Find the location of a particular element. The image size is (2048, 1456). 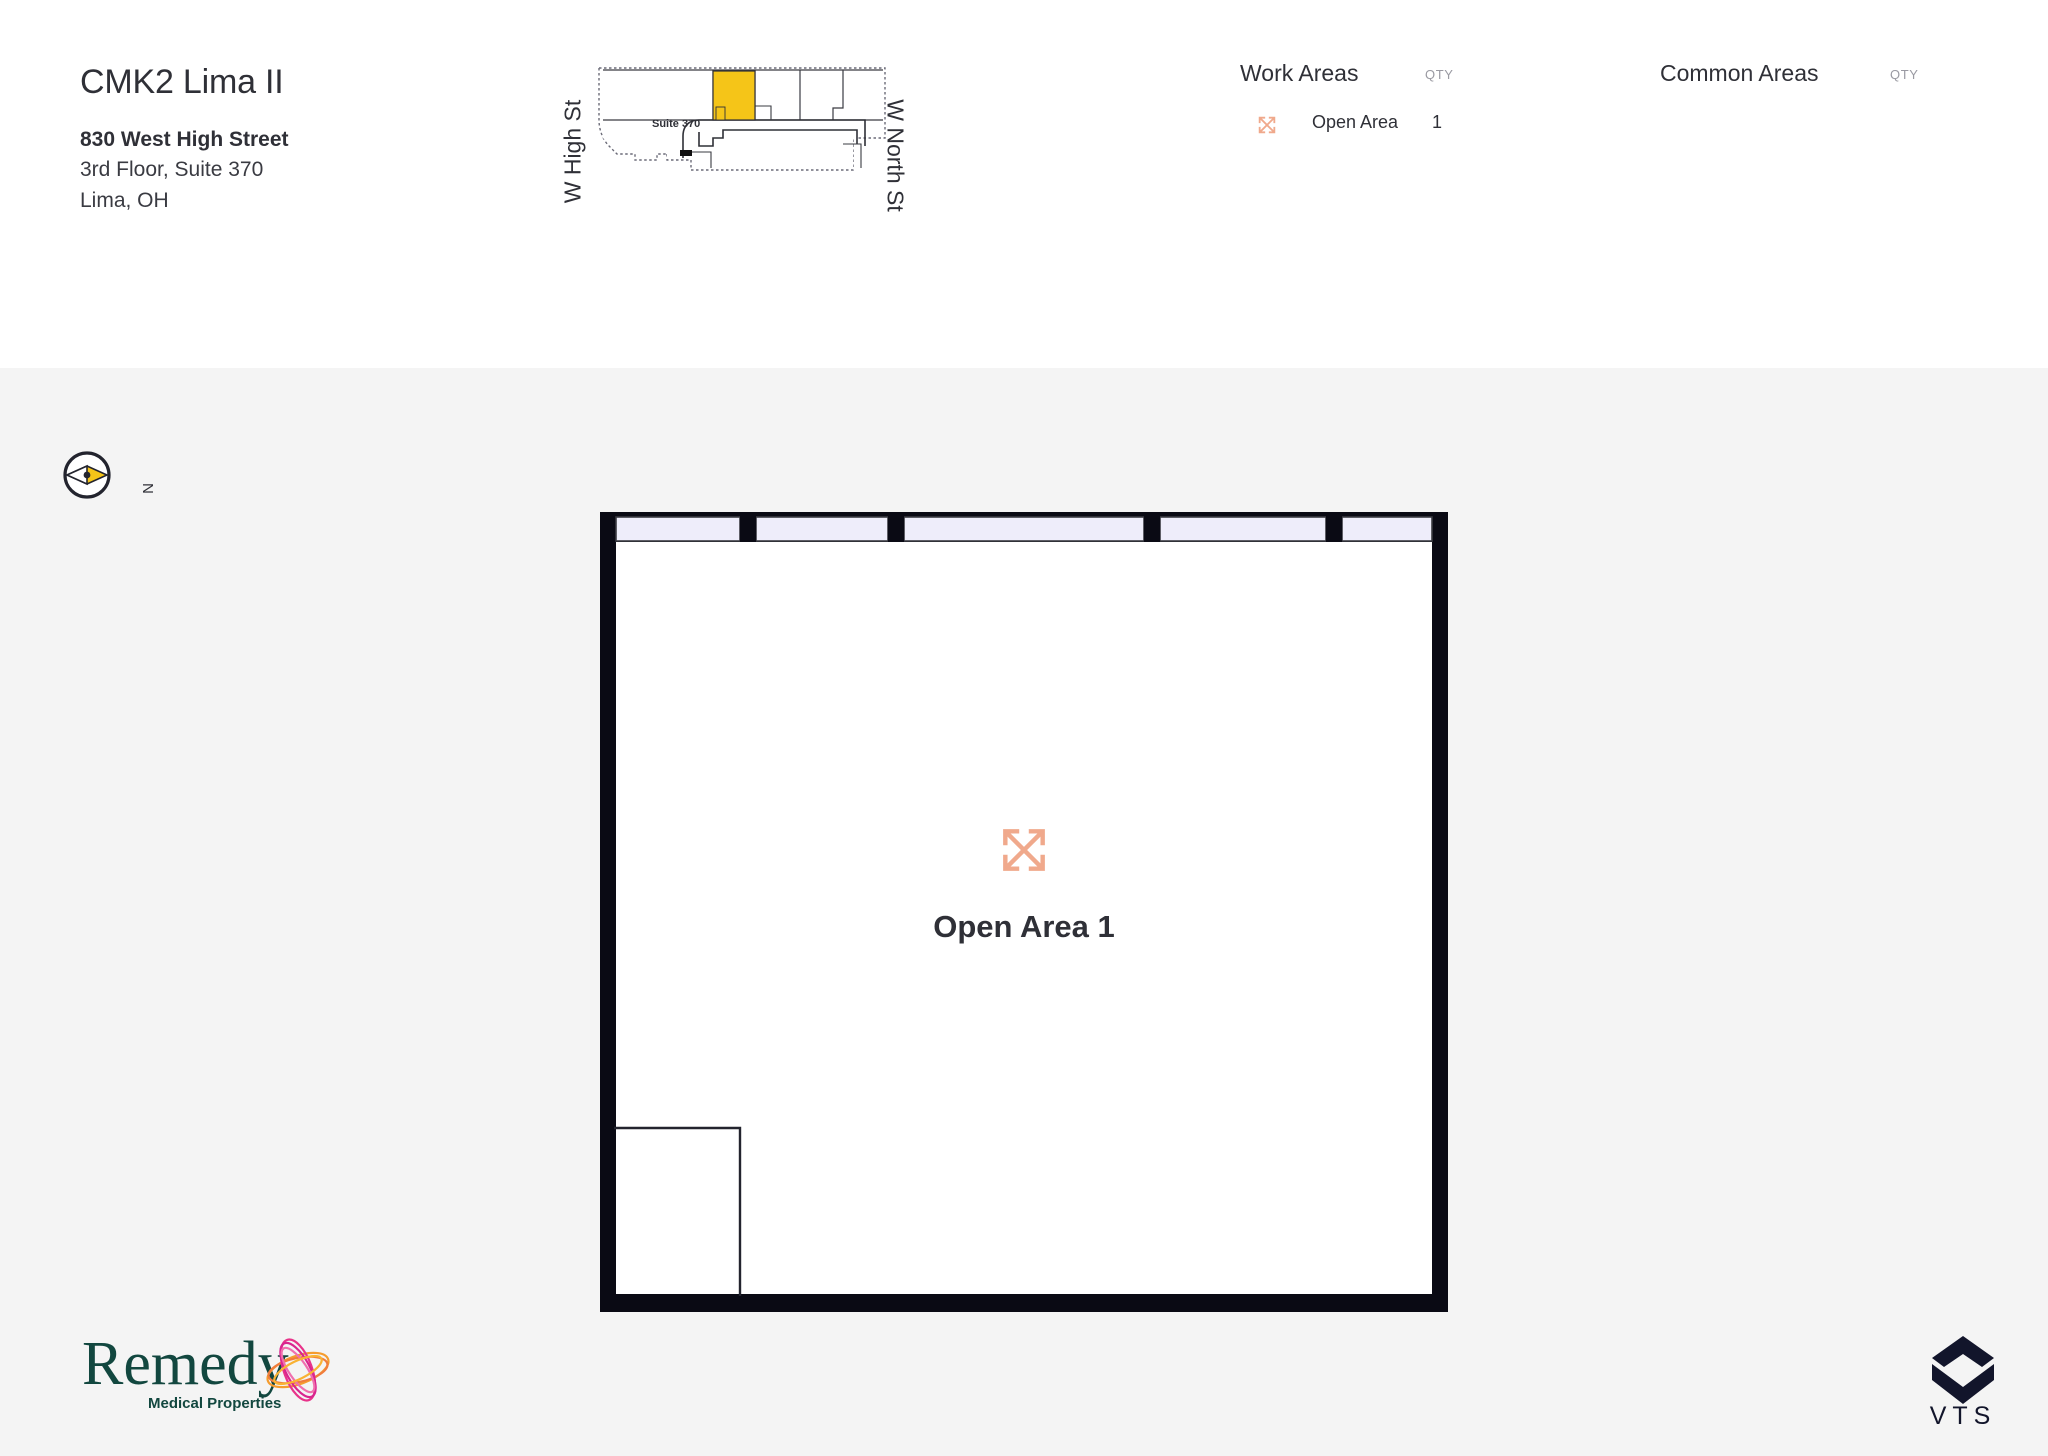

compass-rose is located at coordinates (125, 475).